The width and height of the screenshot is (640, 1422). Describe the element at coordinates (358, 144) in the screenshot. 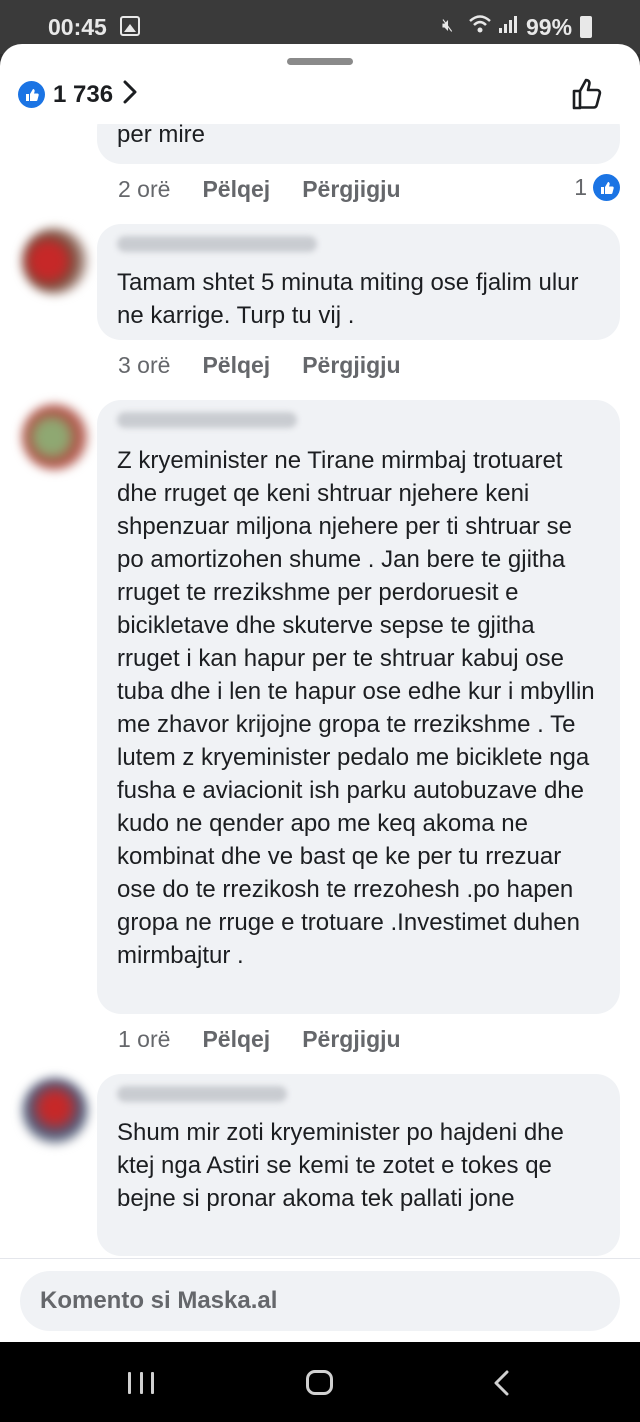

I see `comment-bubble: per mire` at that location.